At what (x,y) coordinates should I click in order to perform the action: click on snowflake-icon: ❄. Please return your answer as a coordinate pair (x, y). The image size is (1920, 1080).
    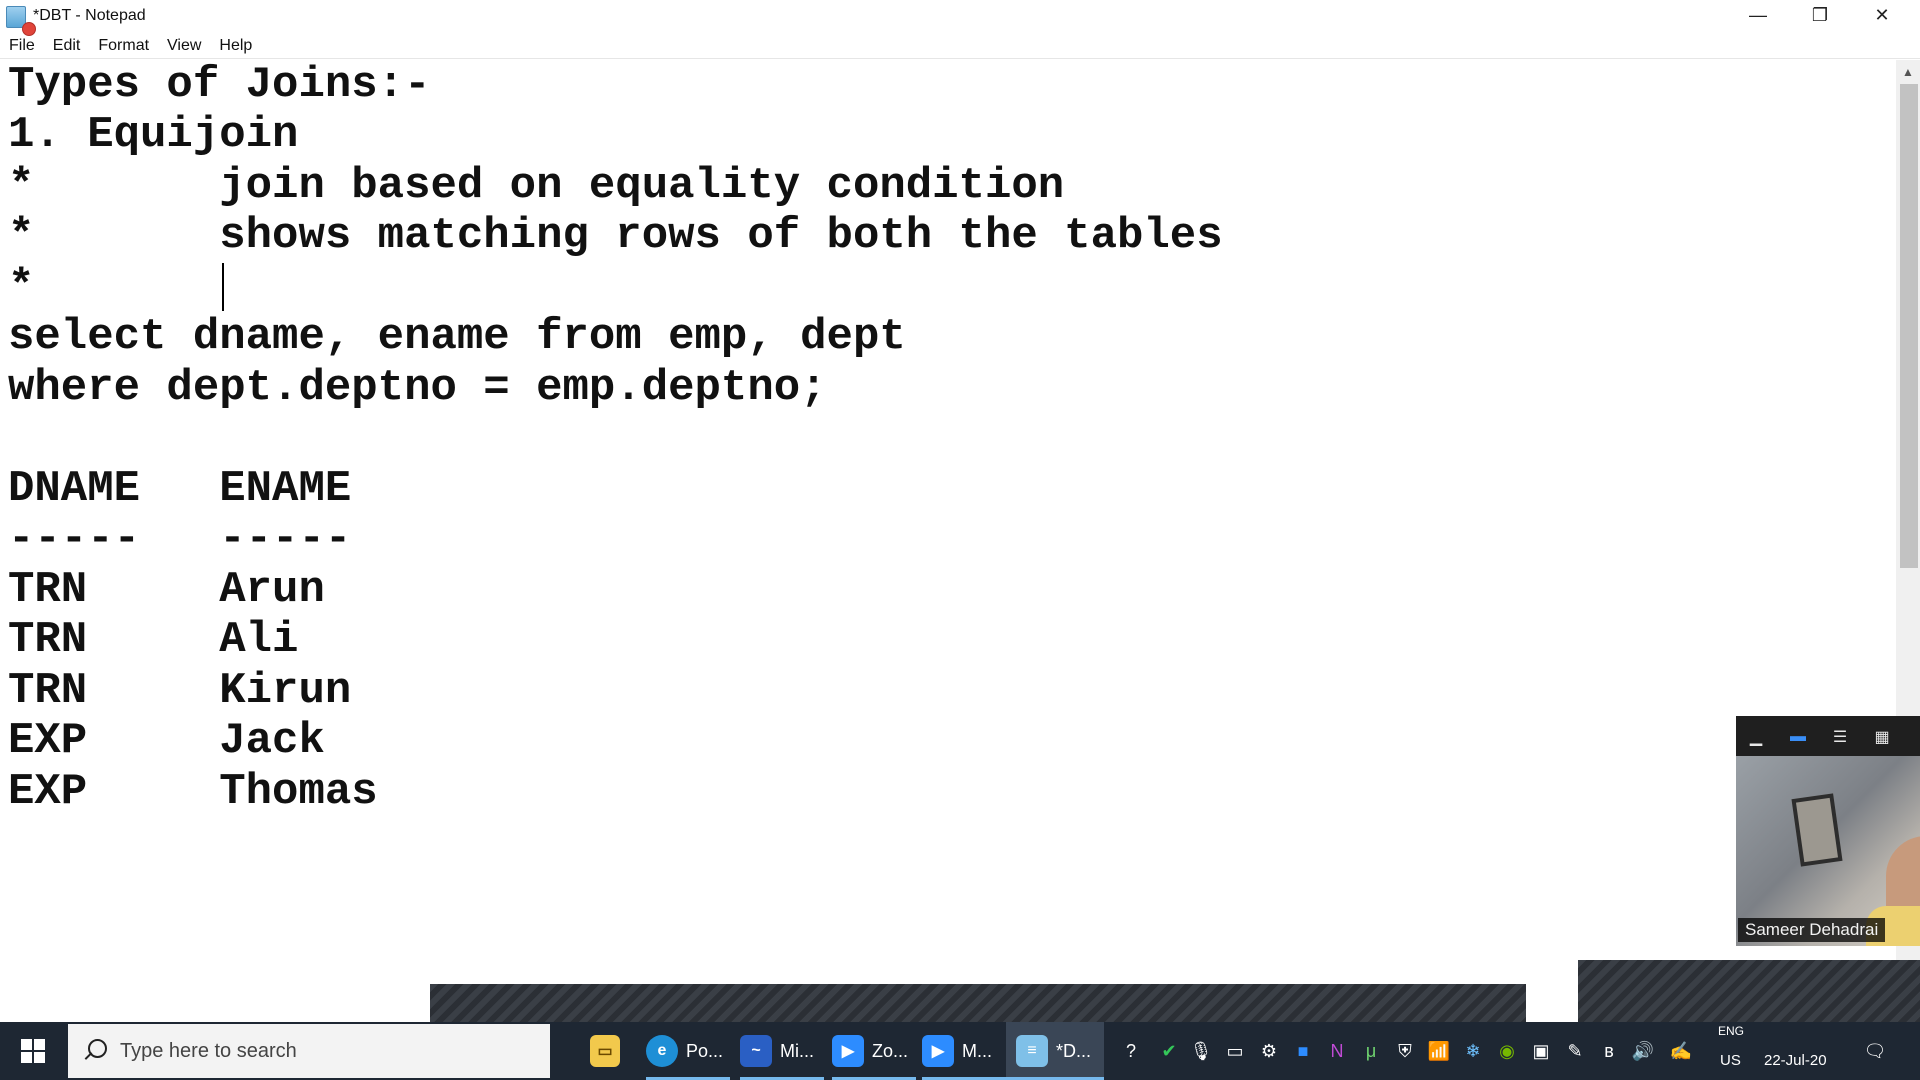
    Looking at the image, I should click on (1473, 1051).